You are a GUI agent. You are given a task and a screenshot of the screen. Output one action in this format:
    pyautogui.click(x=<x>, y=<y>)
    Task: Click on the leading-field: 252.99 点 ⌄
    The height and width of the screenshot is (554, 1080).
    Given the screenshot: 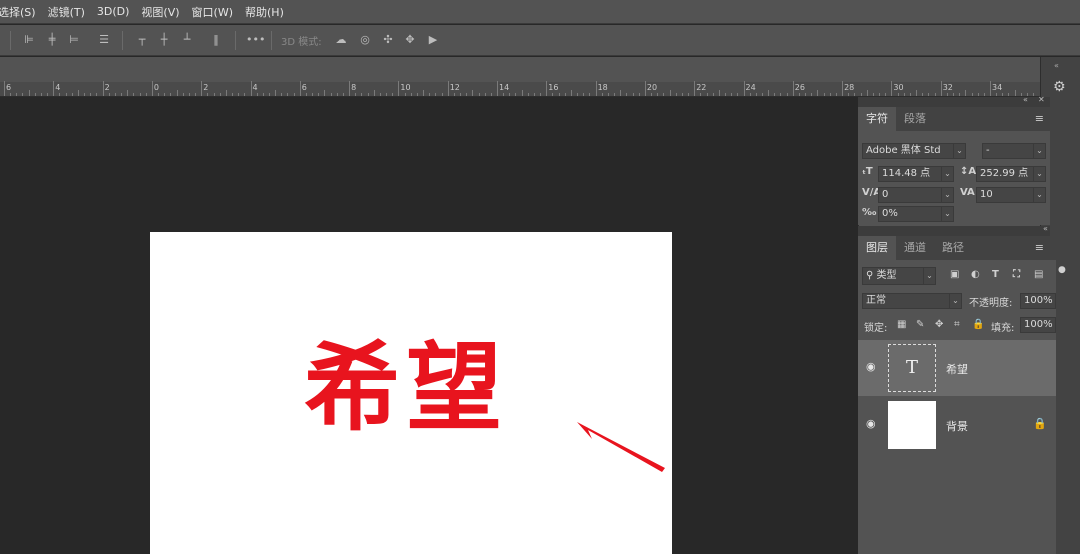 What is the action you would take?
    pyautogui.click(x=1011, y=174)
    